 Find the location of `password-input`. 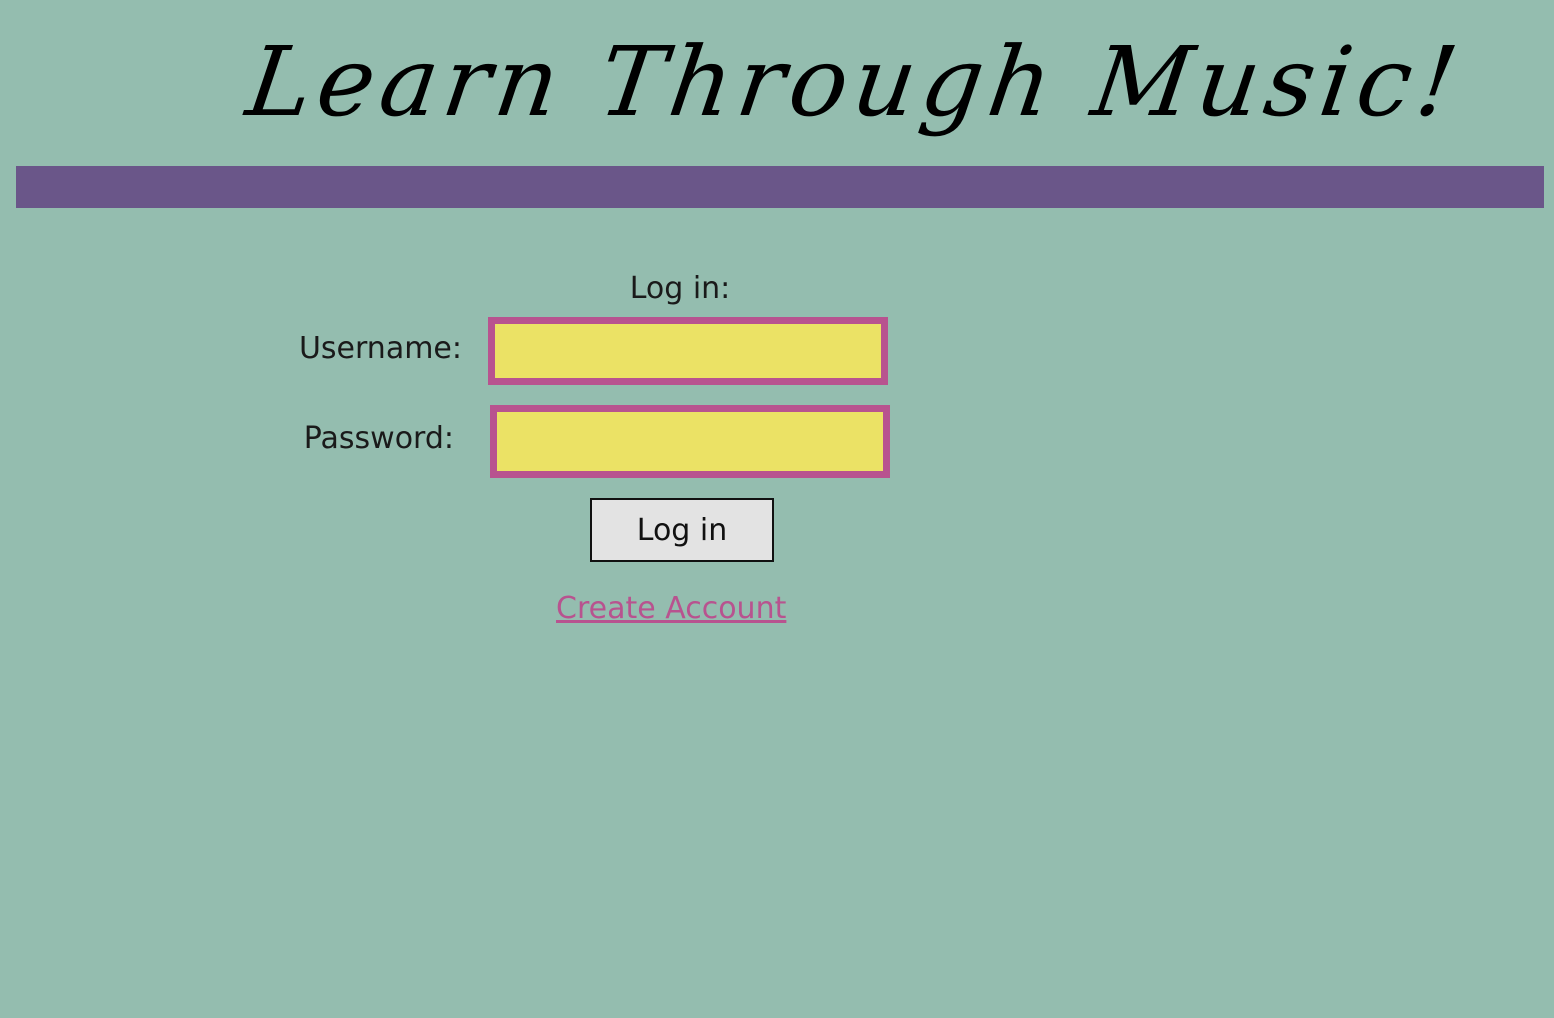

password-input is located at coordinates (690, 441).